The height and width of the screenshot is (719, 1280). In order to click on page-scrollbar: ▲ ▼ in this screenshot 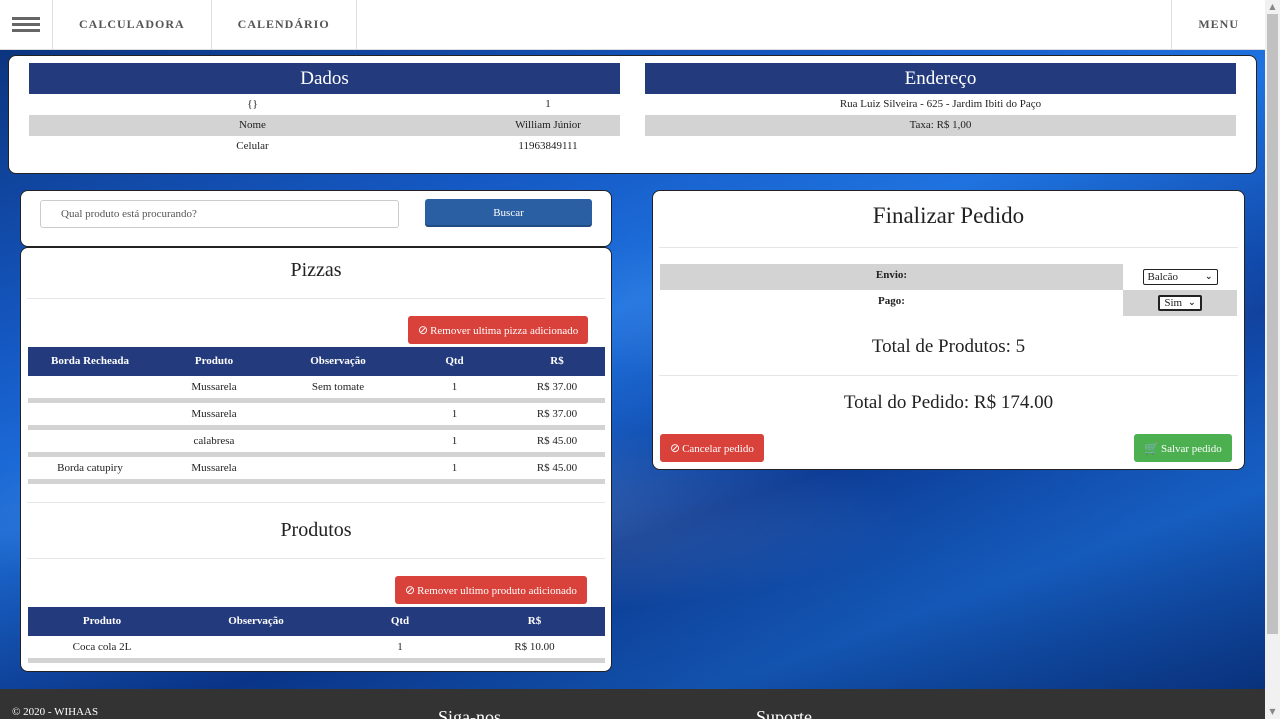, I will do `click(1272, 359)`.